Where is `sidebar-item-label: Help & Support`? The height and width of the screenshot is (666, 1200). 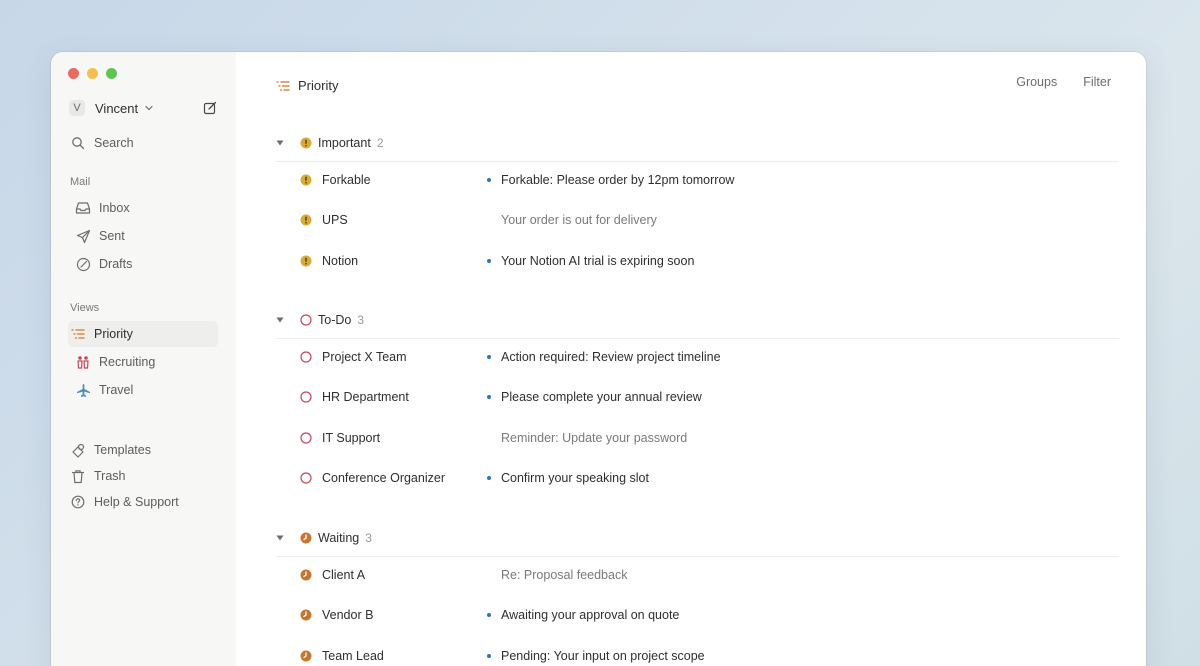
sidebar-item-label: Help & Support is located at coordinates (136, 502).